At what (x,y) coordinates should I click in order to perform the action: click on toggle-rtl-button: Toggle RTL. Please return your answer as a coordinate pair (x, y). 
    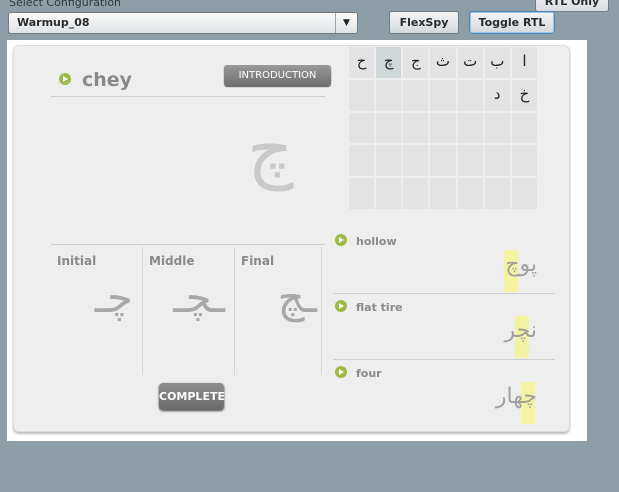
    Looking at the image, I should click on (512, 22).